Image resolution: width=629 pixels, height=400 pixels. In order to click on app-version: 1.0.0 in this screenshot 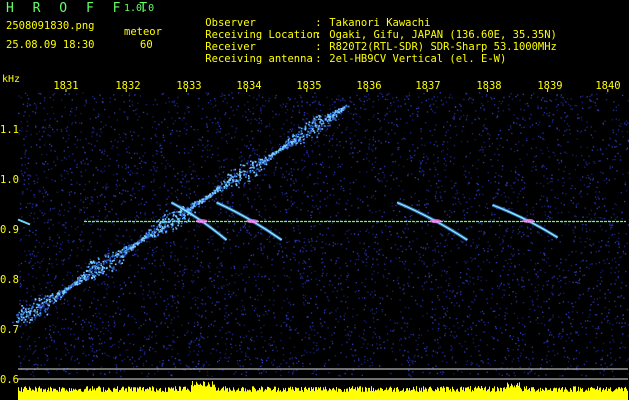, I will do `click(139, 8)`.